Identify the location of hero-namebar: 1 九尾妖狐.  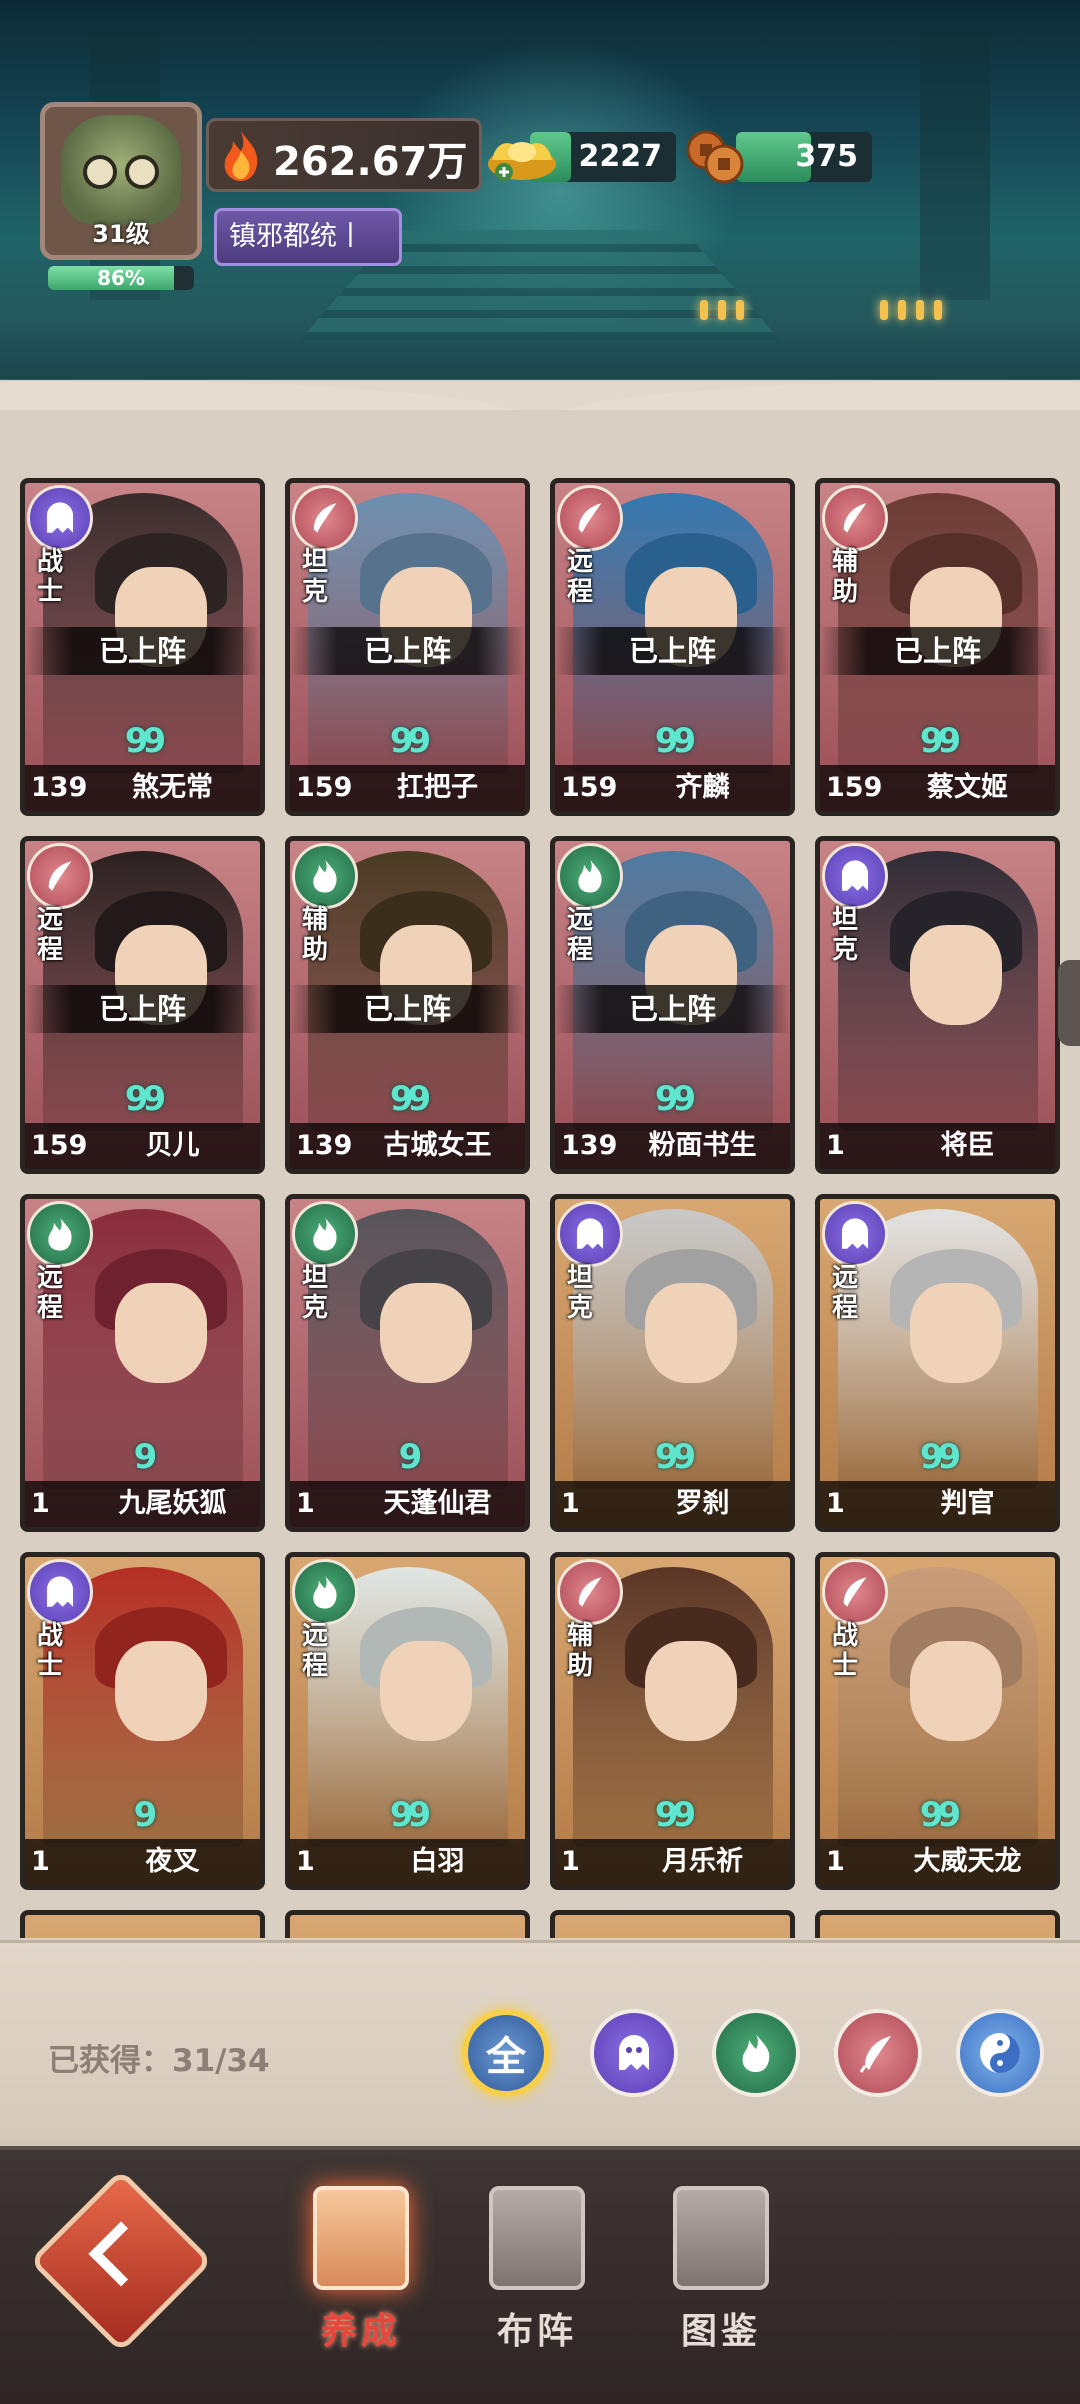
(142, 1504).